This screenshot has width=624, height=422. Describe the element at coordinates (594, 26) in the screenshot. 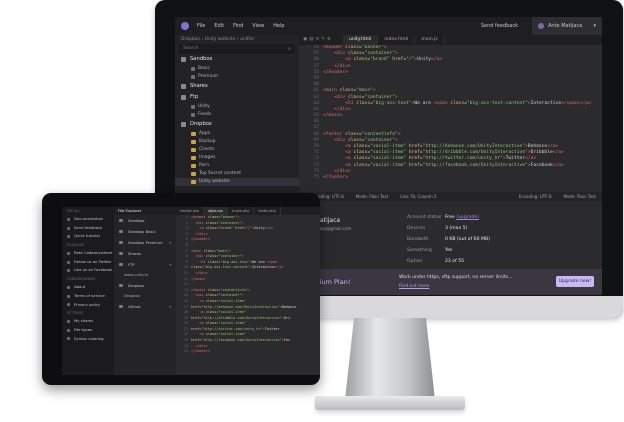

I see `chevron-down-icon: ▾` at that location.